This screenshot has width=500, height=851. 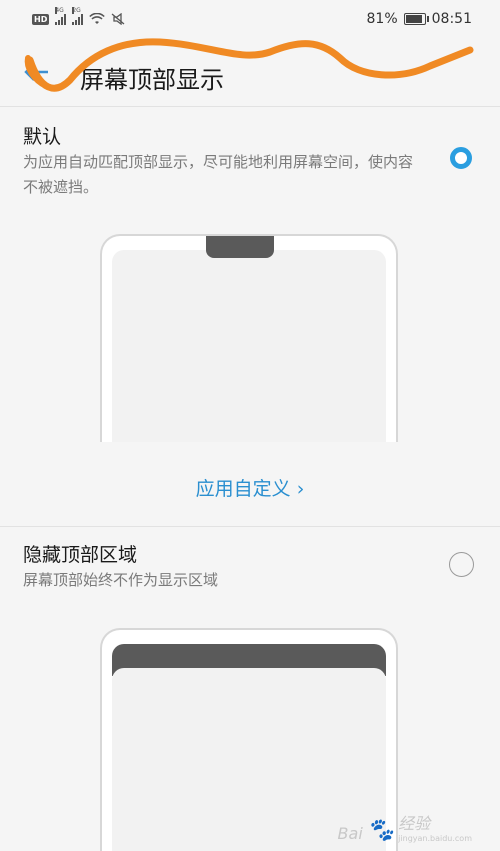 What do you see at coordinates (37, 74) in the screenshot?
I see `back-arrow-icon` at bounding box center [37, 74].